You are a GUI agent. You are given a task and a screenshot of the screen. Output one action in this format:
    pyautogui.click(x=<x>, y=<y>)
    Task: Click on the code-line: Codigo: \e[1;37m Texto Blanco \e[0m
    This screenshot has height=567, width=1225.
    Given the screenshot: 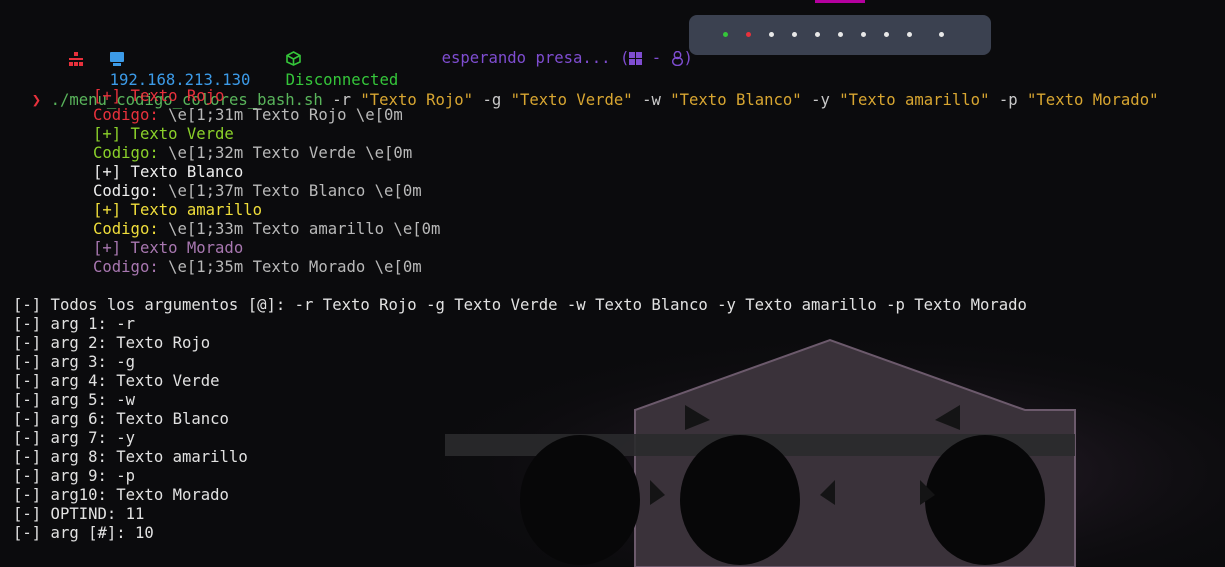 What is the action you would take?
    pyautogui.click(x=257, y=191)
    